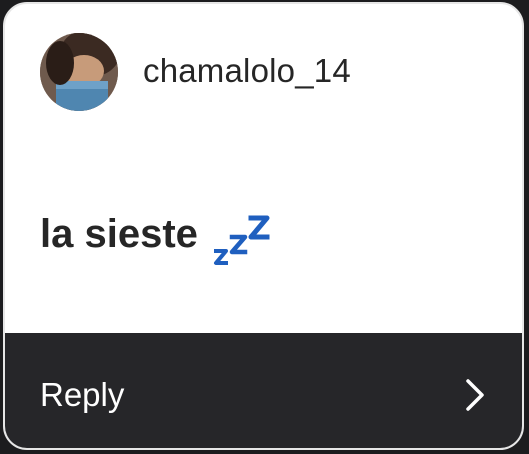  I want to click on message-text: la sieste, so click(157, 231).